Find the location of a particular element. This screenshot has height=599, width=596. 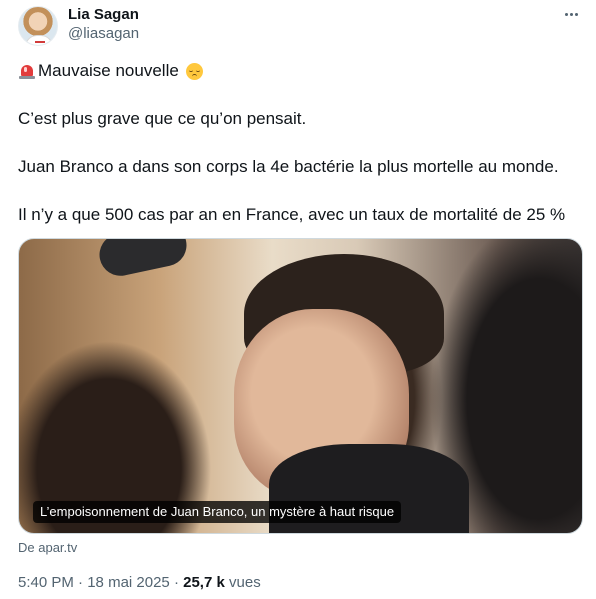

link-card-source: De apar.tv is located at coordinates (47, 548).